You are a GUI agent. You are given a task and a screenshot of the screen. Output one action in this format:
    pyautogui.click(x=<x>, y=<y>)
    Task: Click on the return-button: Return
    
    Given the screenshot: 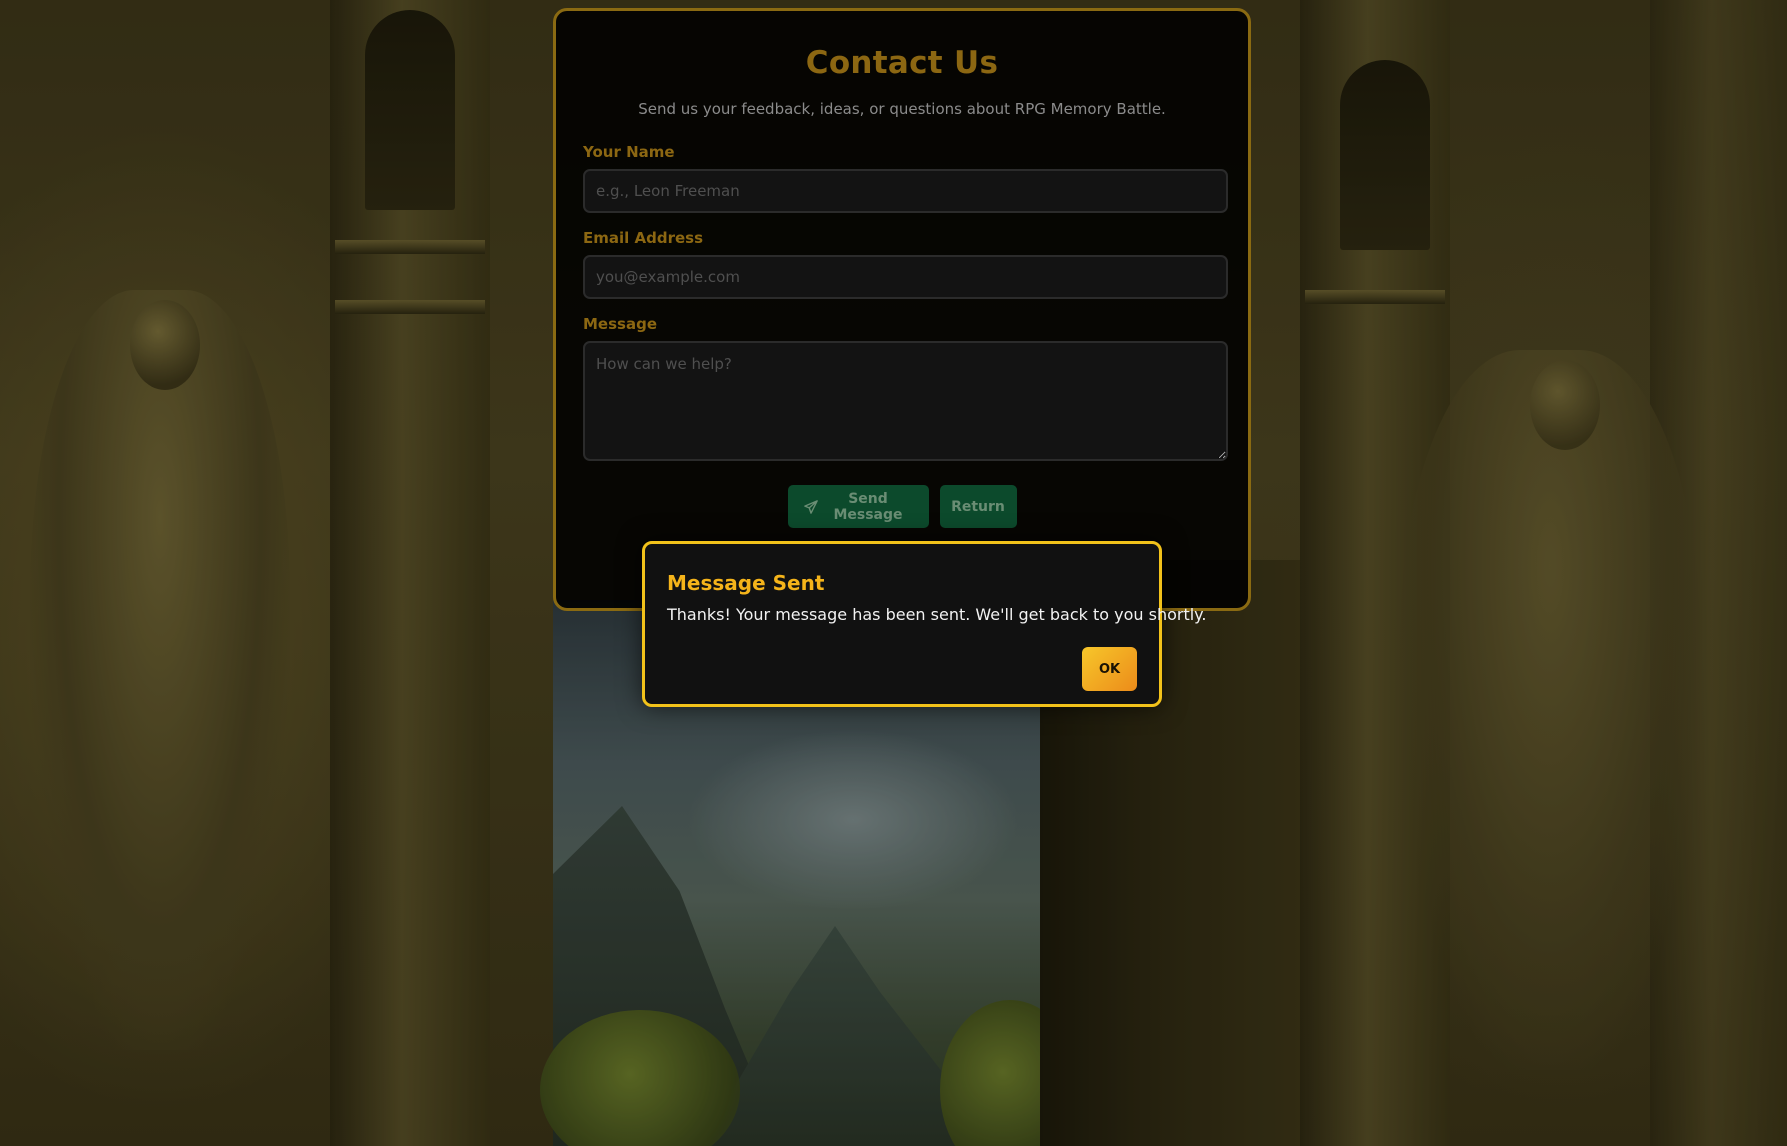 What is the action you would take?
    pyautogui.click(x=978, y=506)
    